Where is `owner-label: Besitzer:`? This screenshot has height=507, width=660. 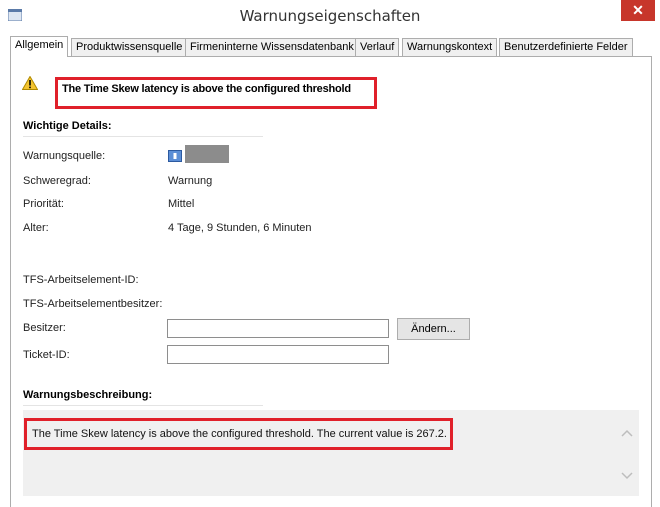
owner-label: Besitzer: is located at coordinates (44, 328).